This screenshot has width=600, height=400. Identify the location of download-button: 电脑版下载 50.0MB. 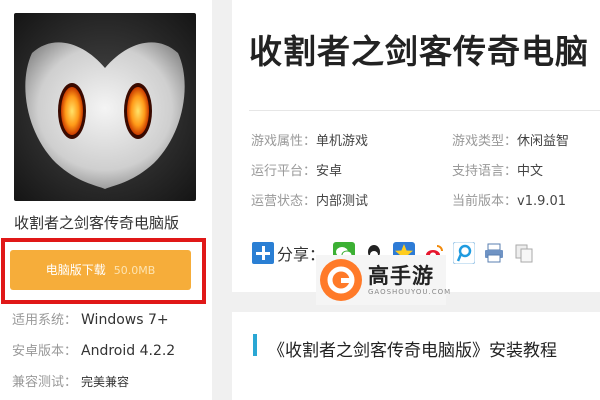
(100, 270).